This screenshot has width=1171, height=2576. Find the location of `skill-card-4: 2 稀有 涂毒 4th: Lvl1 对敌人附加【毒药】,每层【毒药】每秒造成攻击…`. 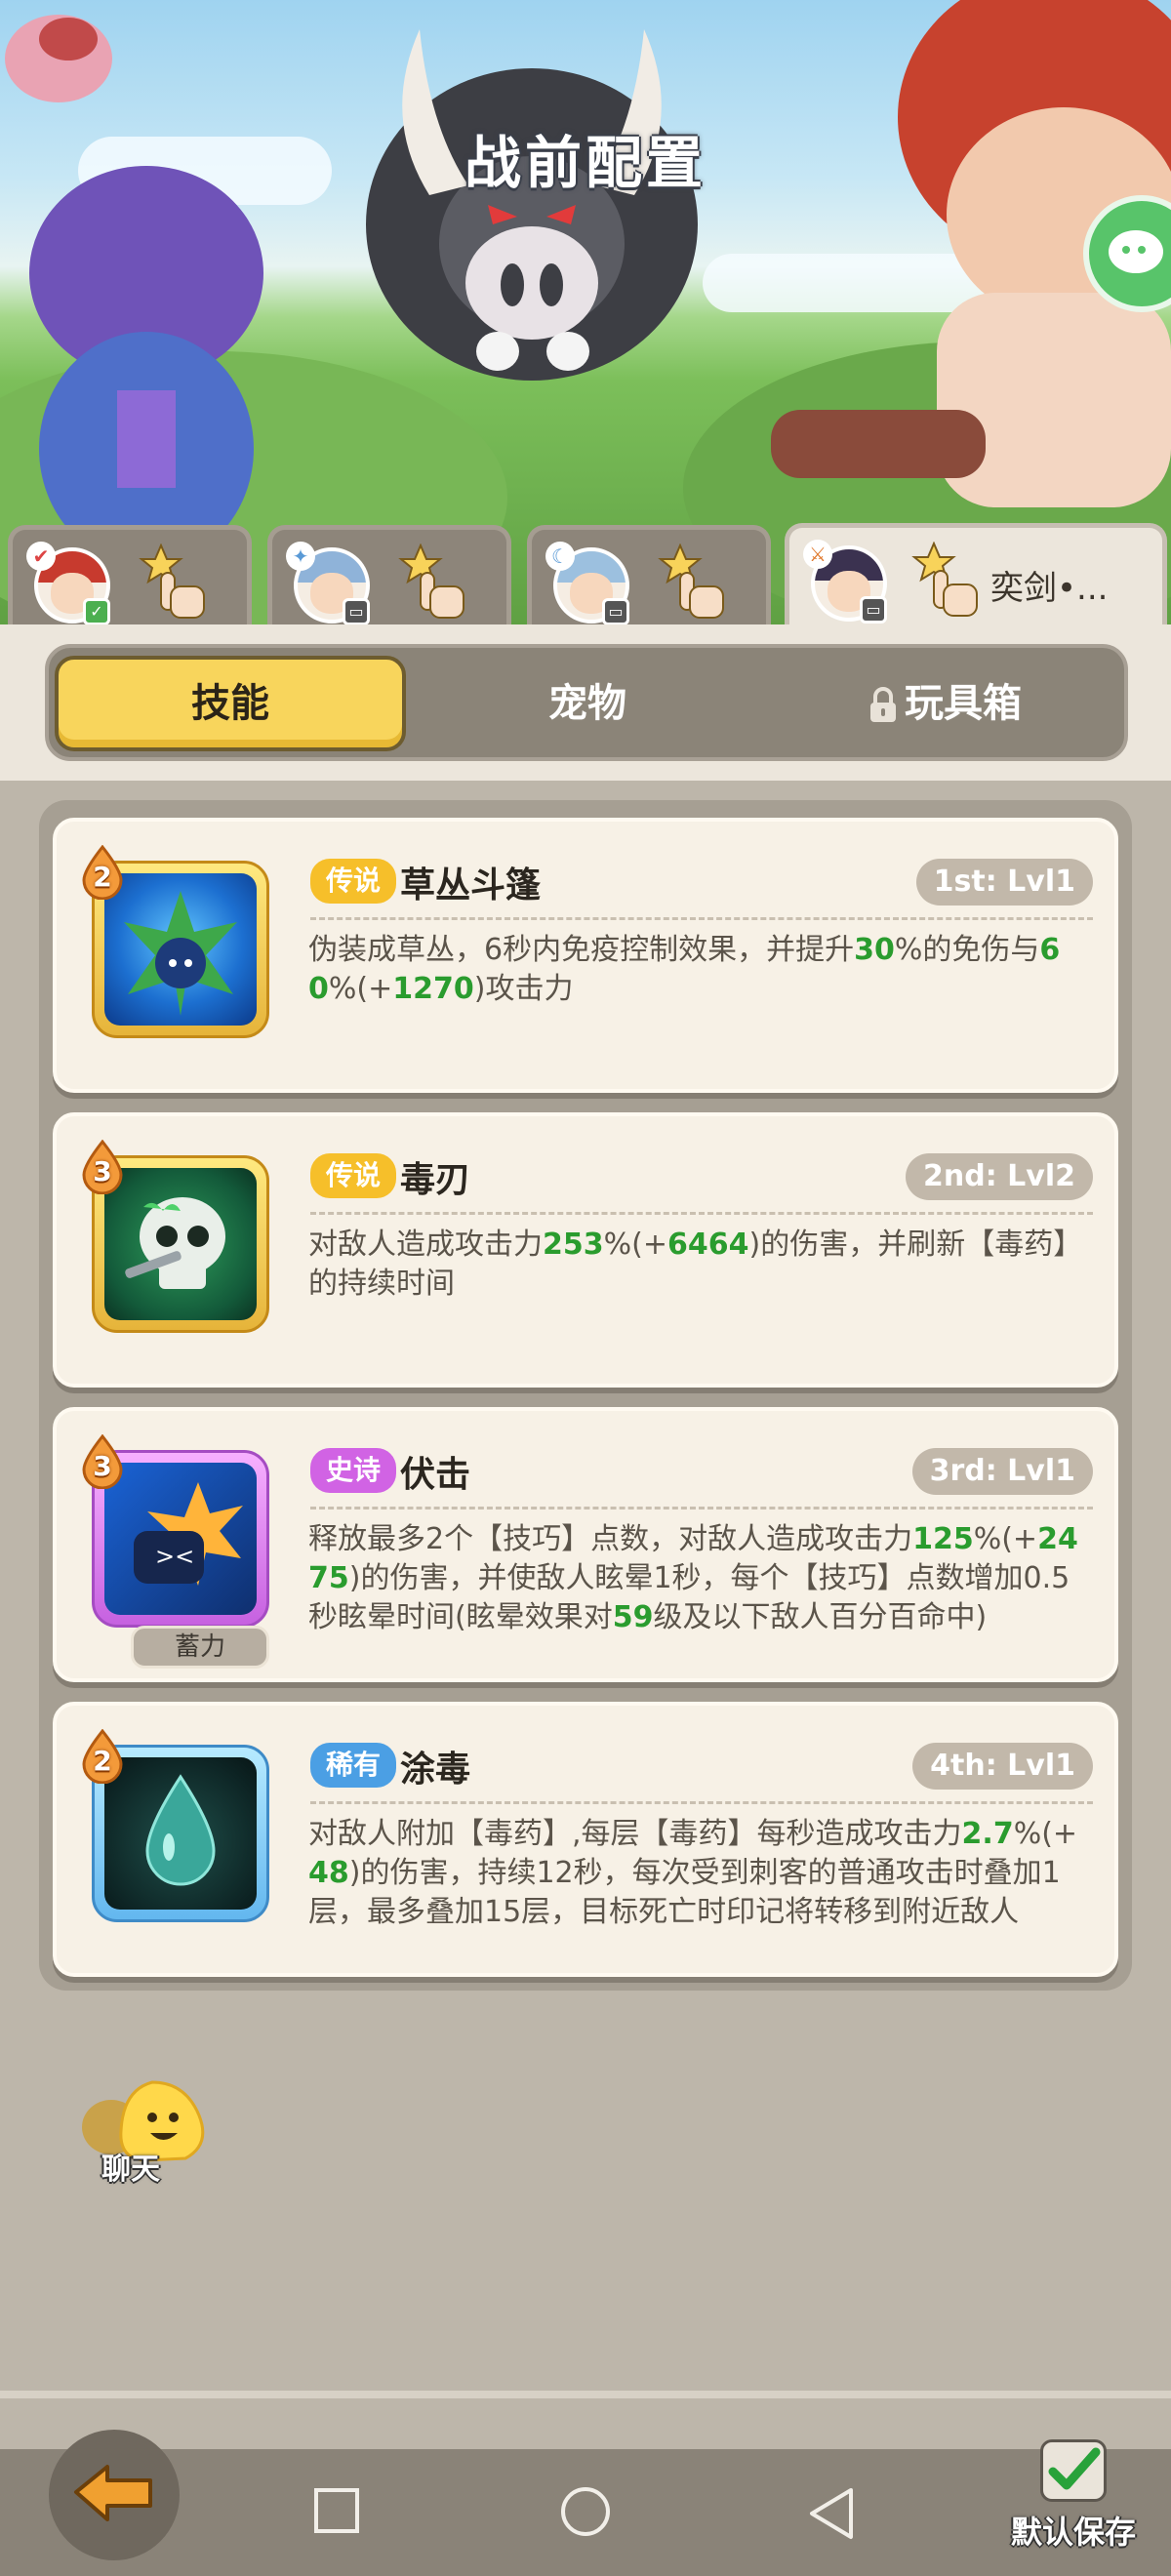

skill-card-4: 2 稀有 涂毒 4th: Lvl1 对敌人附加【毒药】,每层【毒药】每秒造成攻击… is located at coordinates (585, 1839).